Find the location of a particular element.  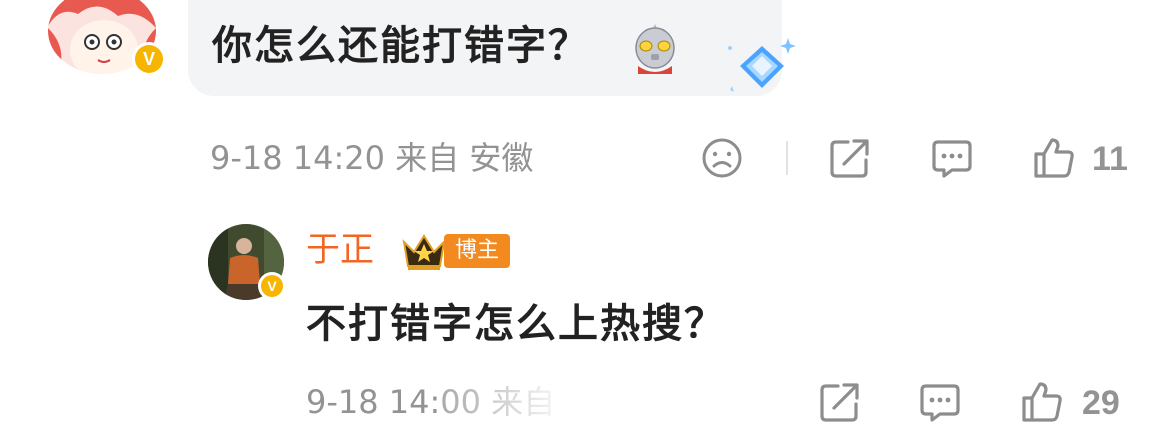

reply-text: 不打错字怎么上热搜？ is located at coordinates (516, 324).